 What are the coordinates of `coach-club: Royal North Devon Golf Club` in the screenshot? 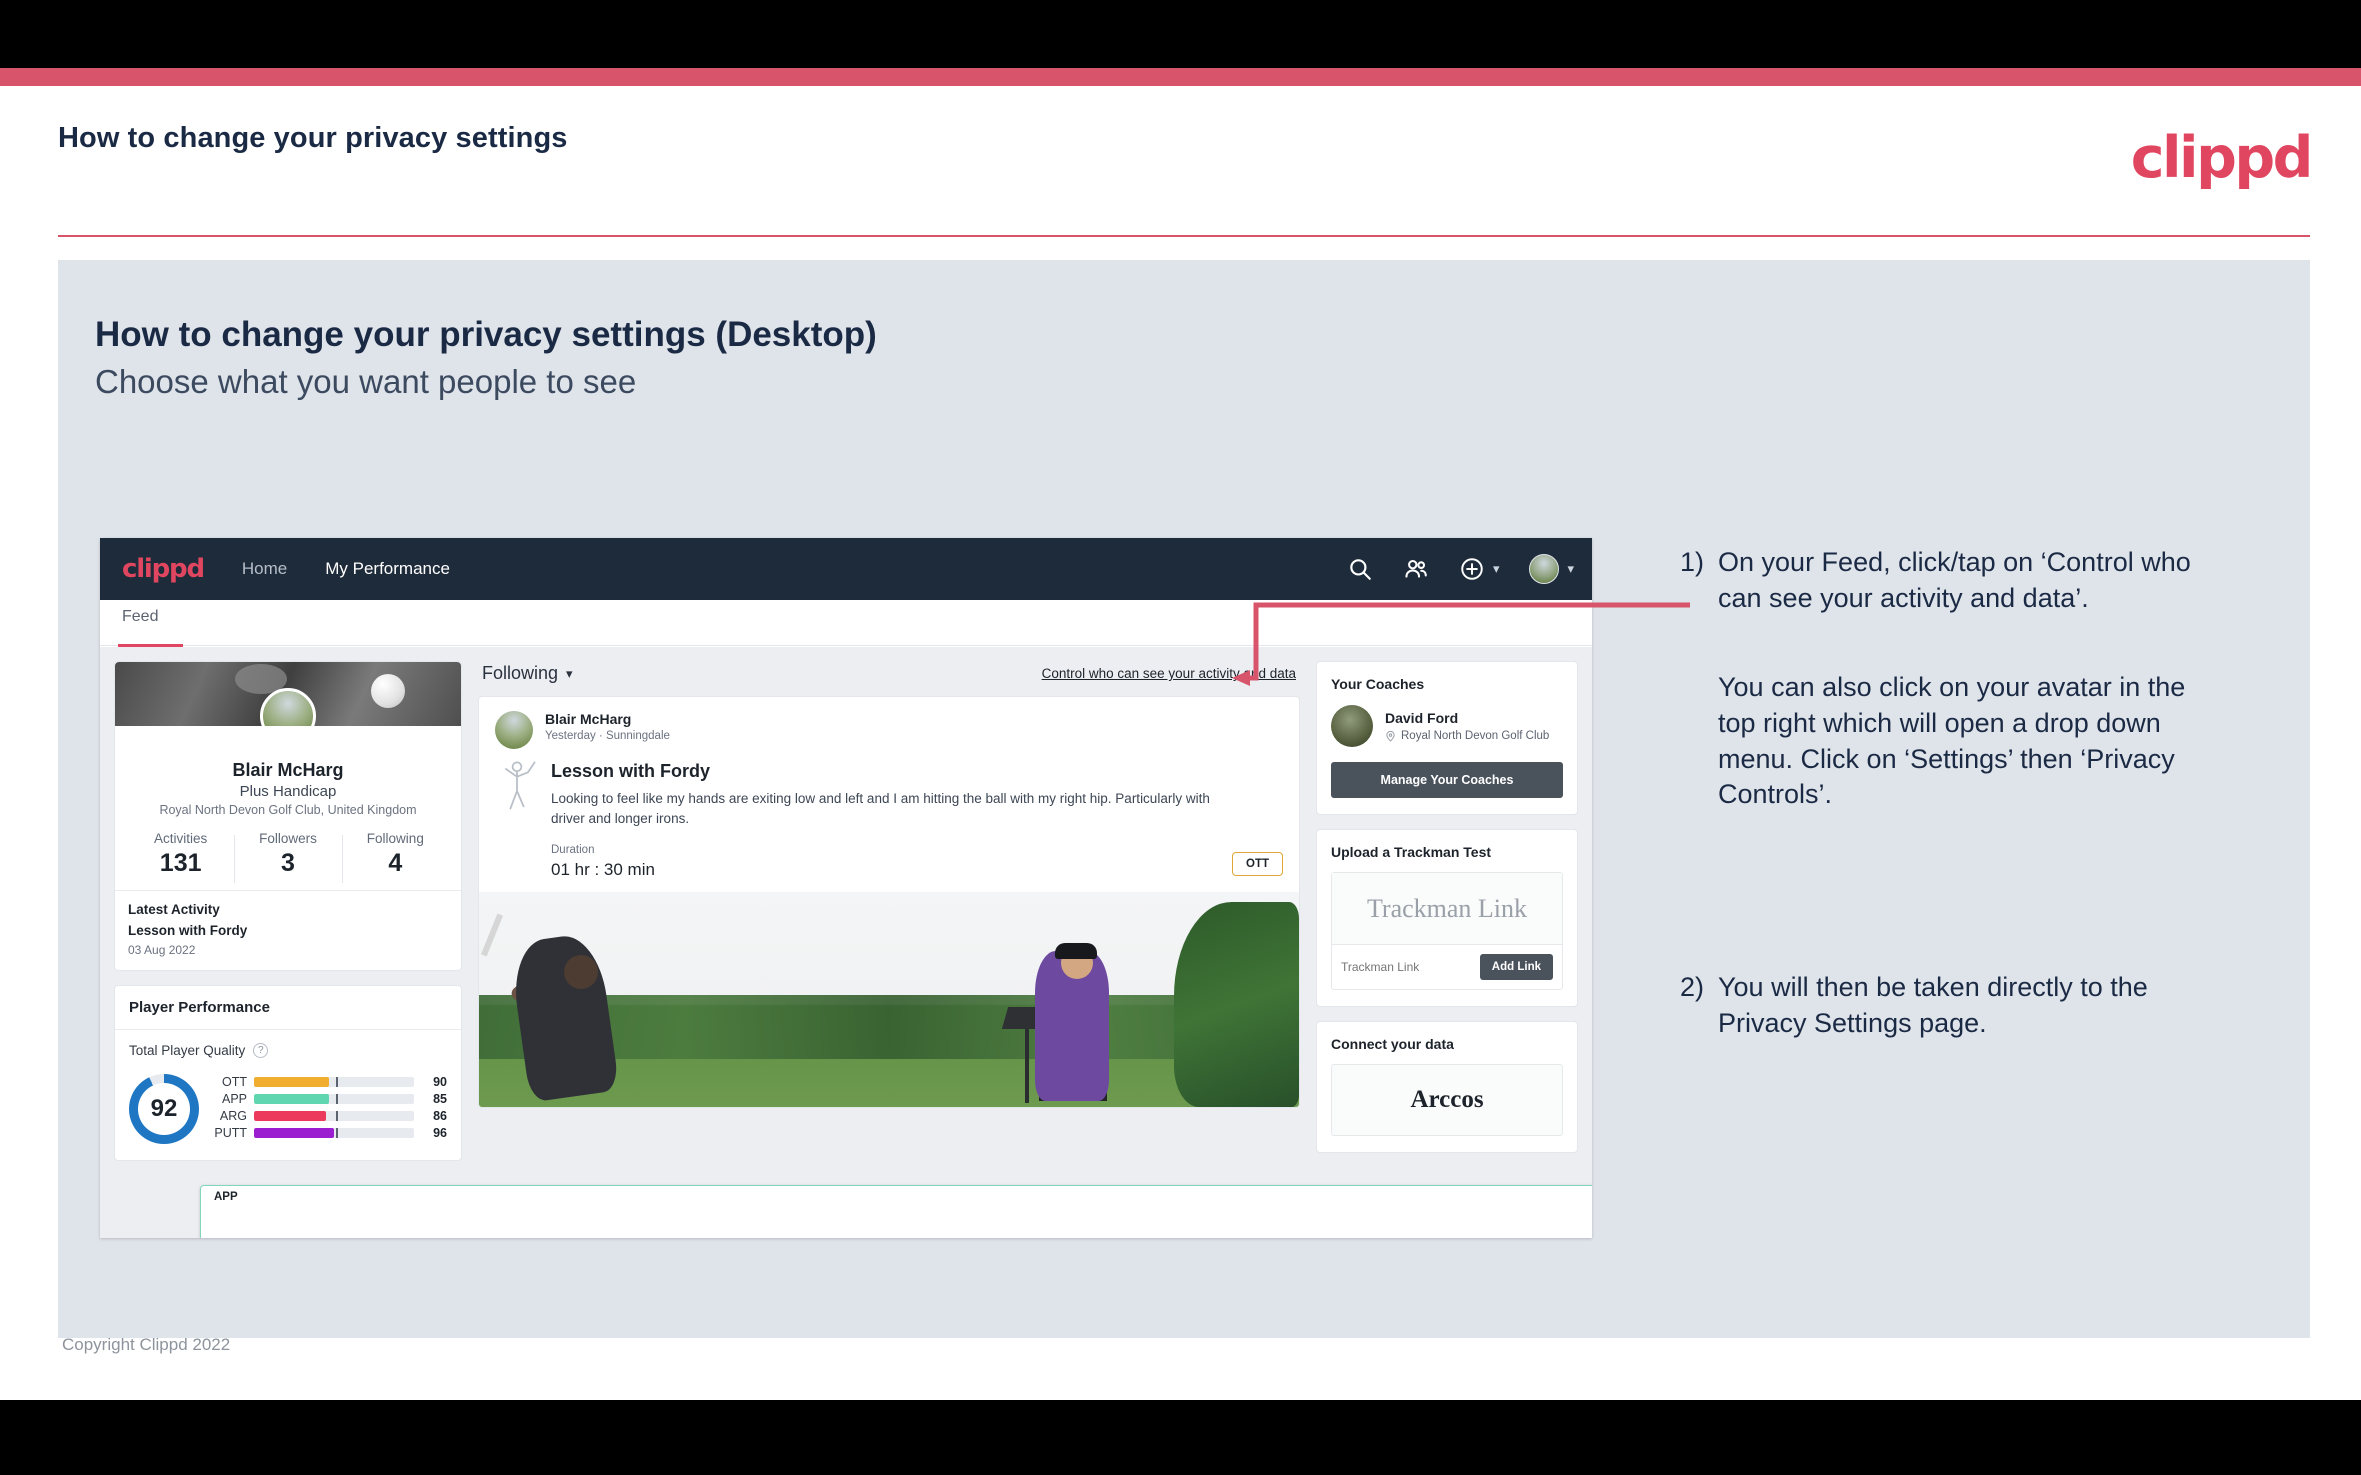 It's located at (1467, 736).